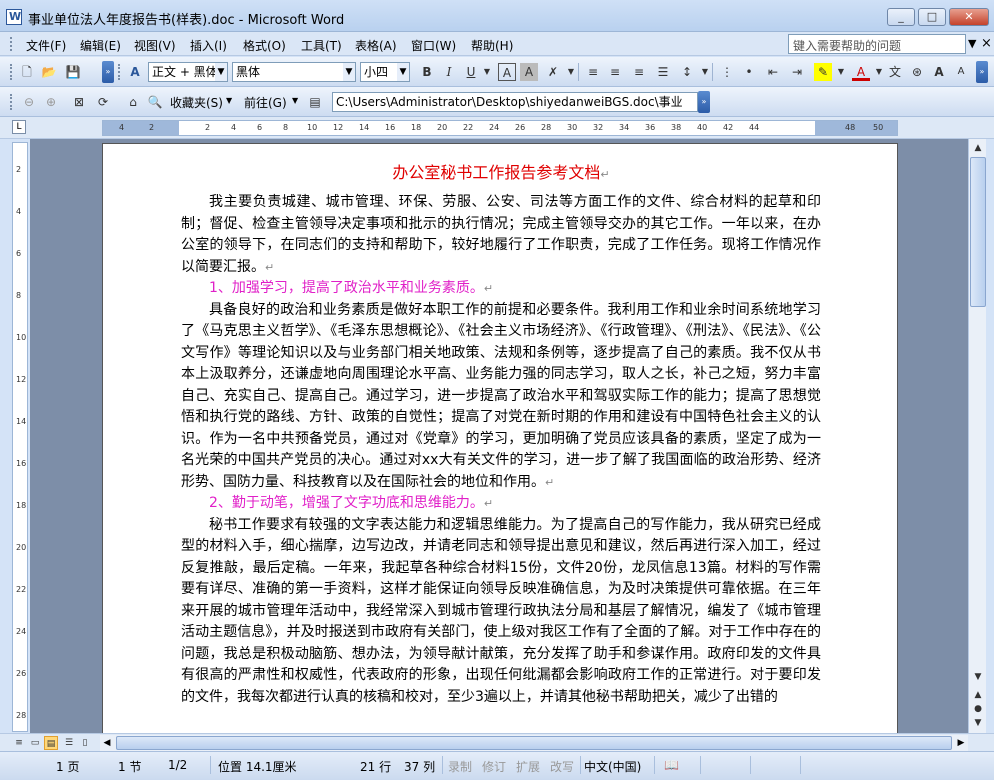 The height and width of the screenshot is (780, 994). Describe the element at coordinates (196, 102) in the screenshot. I see `favorites-menu: 收藏夹(S)` at that location.